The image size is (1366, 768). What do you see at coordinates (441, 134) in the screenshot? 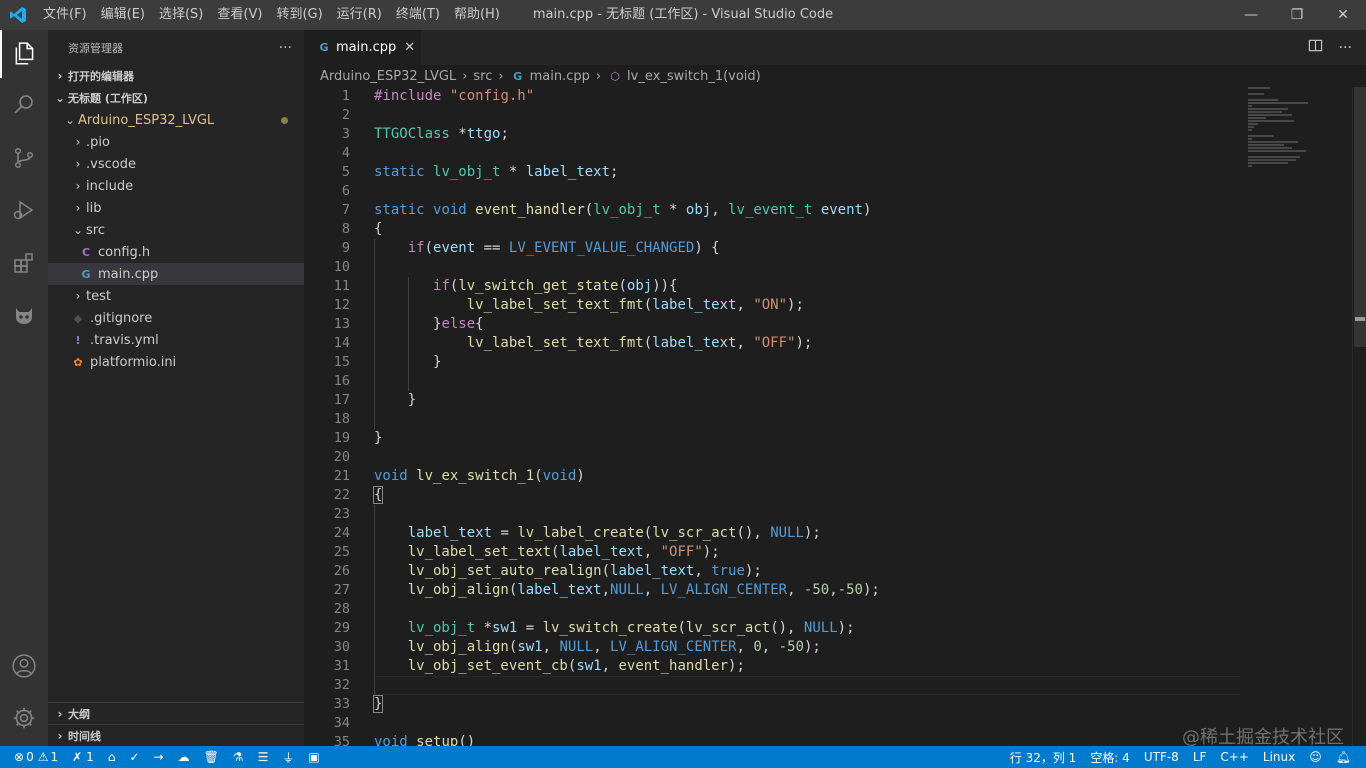
I see `code-line: TTGOClass *ttgo;` at bounding box center [441, 134].